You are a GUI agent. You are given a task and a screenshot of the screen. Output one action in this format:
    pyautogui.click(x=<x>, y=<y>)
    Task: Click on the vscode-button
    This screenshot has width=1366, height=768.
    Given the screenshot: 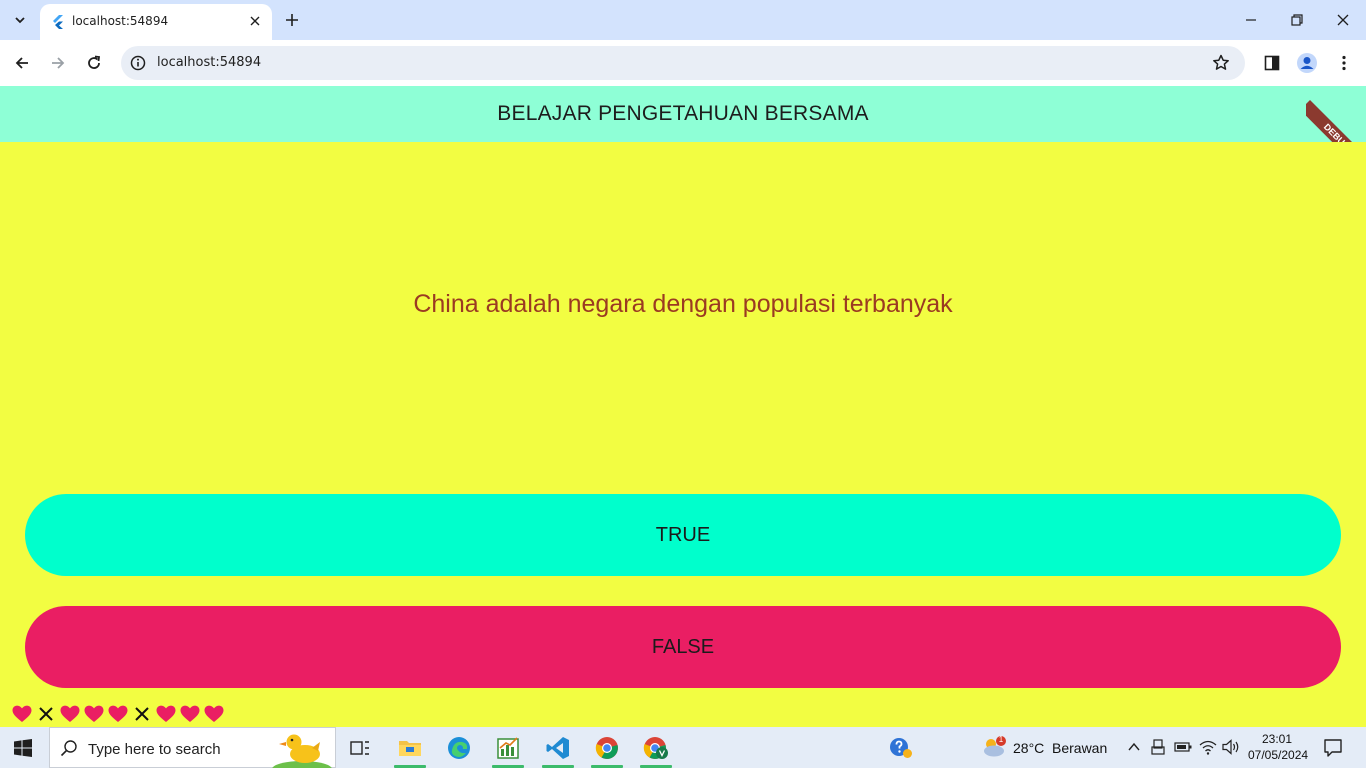 What is the action you would take?
    pyautogui.click(x=558, y=747)
    